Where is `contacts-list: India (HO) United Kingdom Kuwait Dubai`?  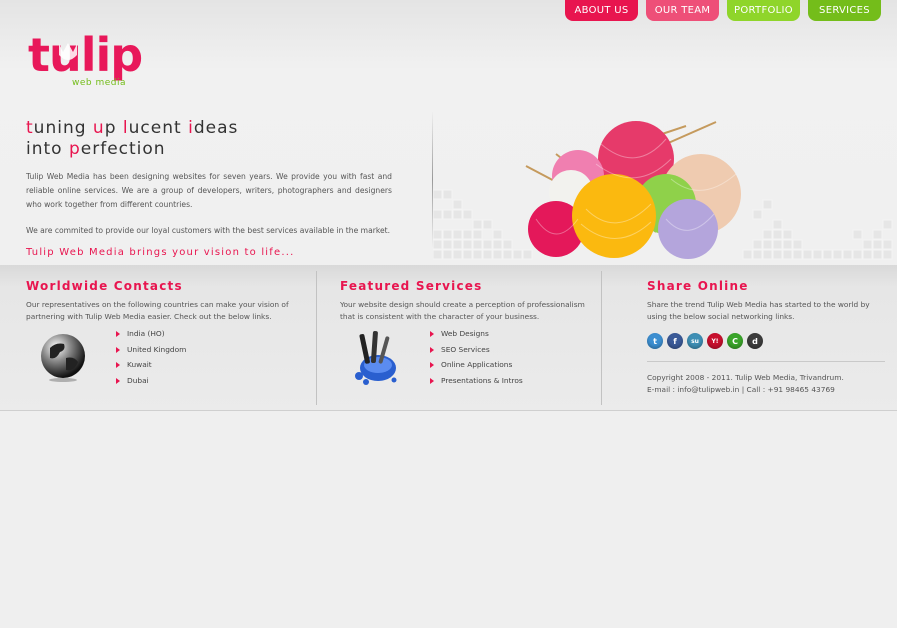 contacts-list: India (HO) United Kingdom Kuwait Dubai is located at coordinates (151, 357).